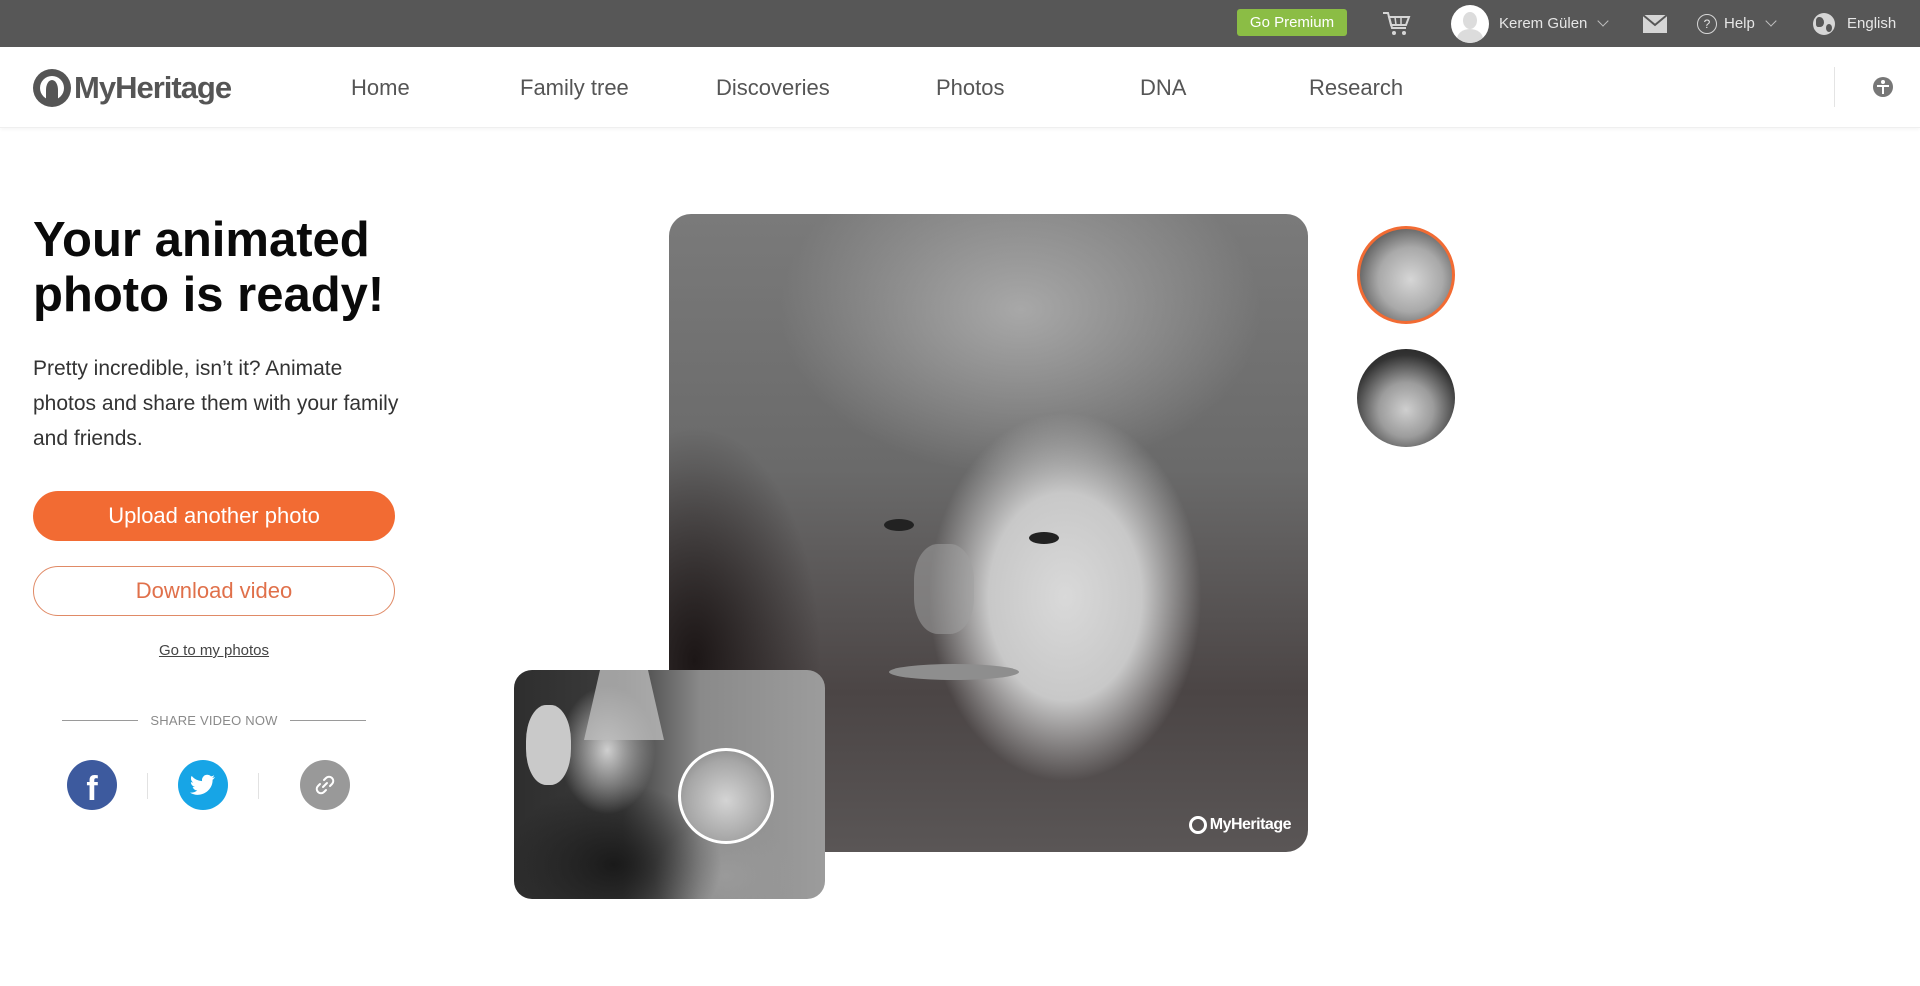 The height and width of the screenshot is (986, 1920). I want to click on download-video-button: Download video, so click(214, 591).